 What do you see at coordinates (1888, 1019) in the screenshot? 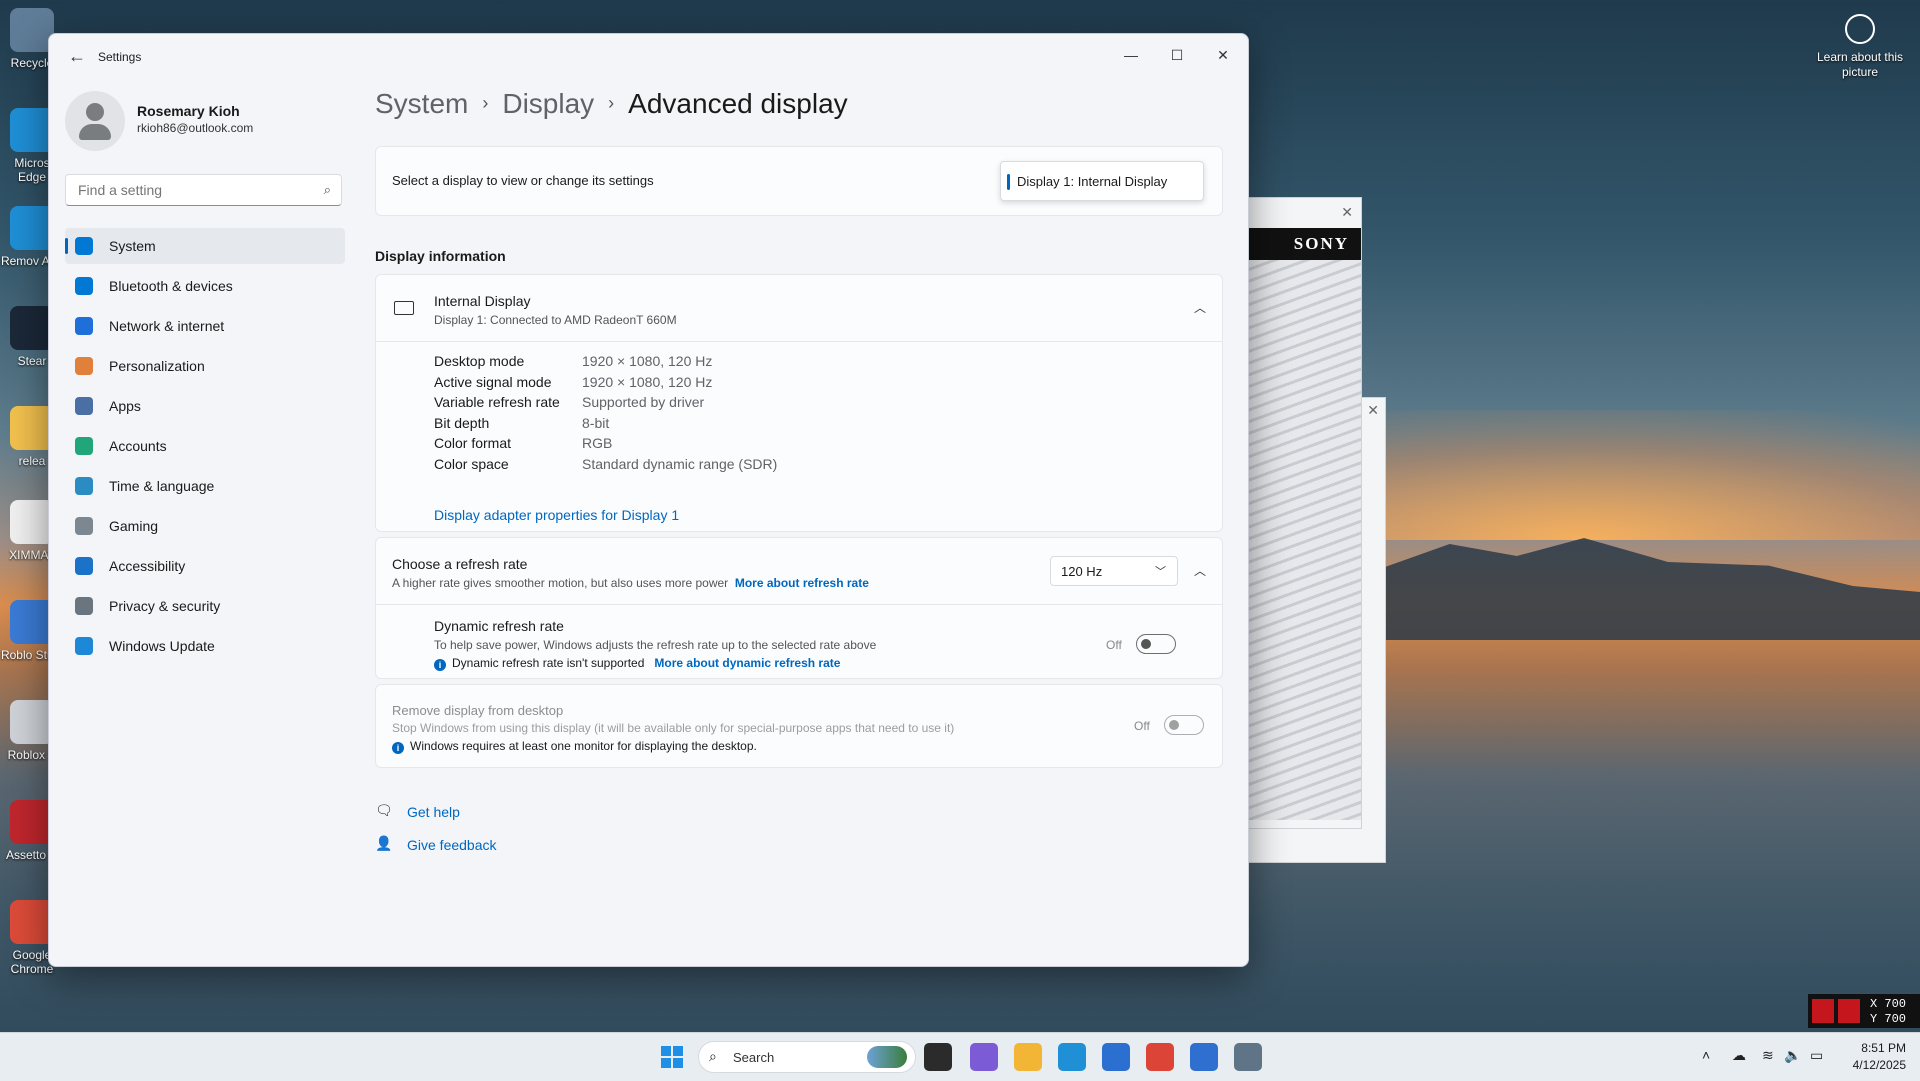
I see `coord-y: Y 700` at bounding box center [1888, 1019].